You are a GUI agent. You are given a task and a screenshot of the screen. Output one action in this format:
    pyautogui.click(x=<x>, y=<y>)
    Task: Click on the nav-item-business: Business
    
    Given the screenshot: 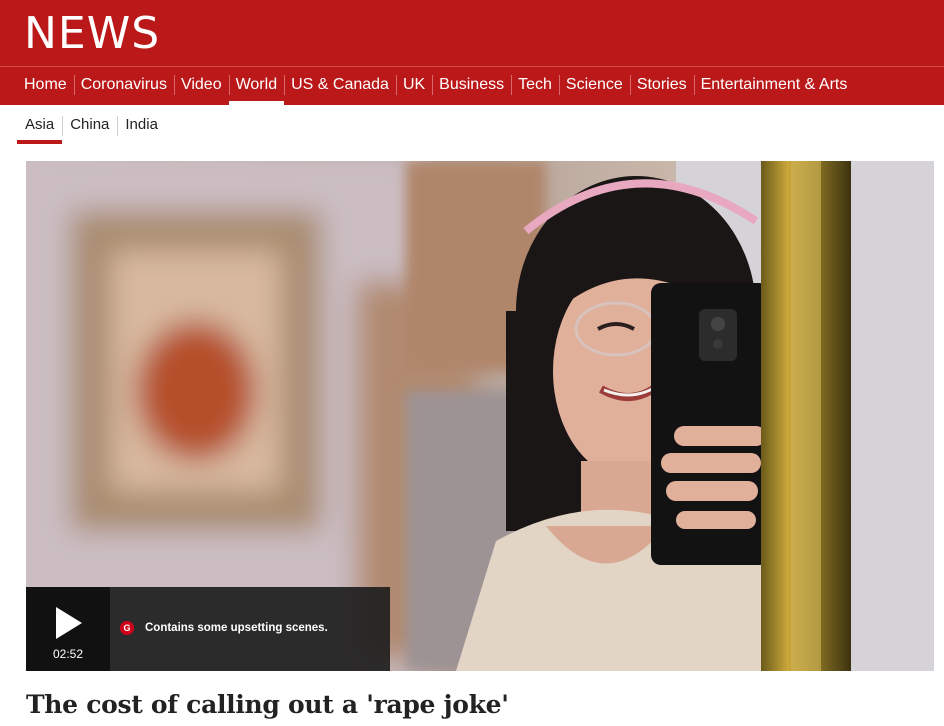 What is the action you would take?
    pyautogui.click(x=471, y=85)
    